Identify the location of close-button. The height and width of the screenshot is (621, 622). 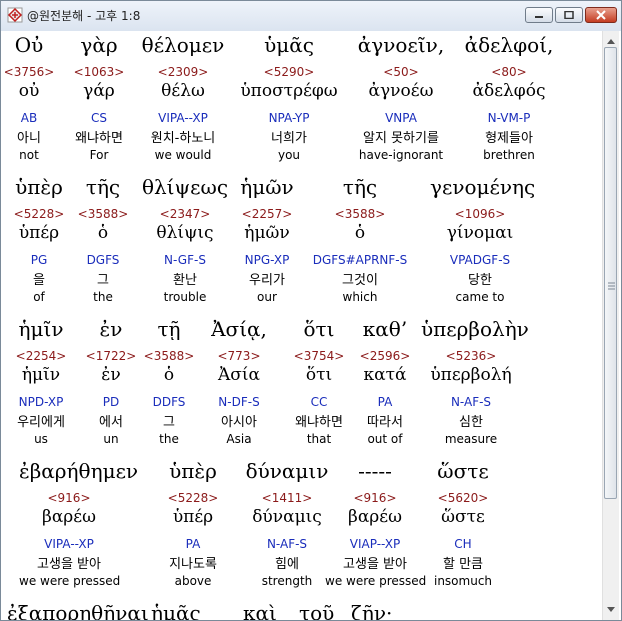
(601, 15).